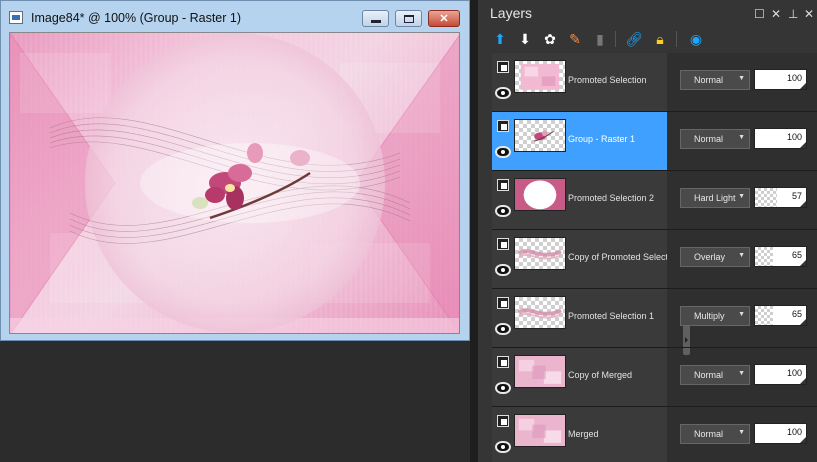 The image size is (817, 462). I want to click on opacity-value: 65, so click(796, 314).